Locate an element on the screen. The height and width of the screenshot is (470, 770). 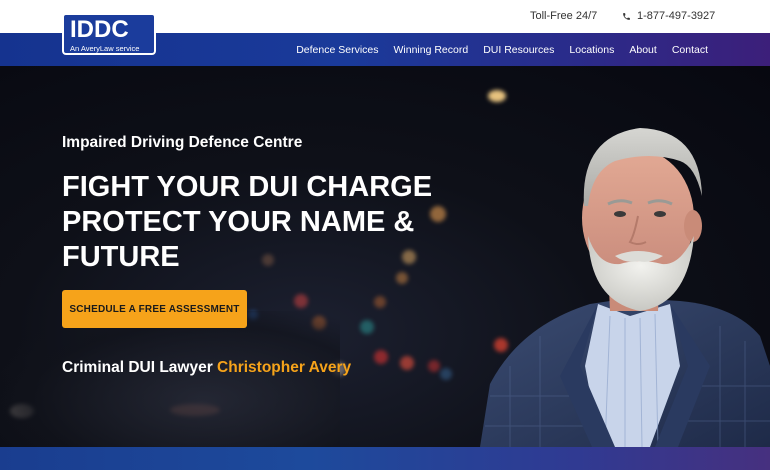
lawyer-credit: Criminal DUI Lawyer Christopher Avery is located at coordinates (206, 368).